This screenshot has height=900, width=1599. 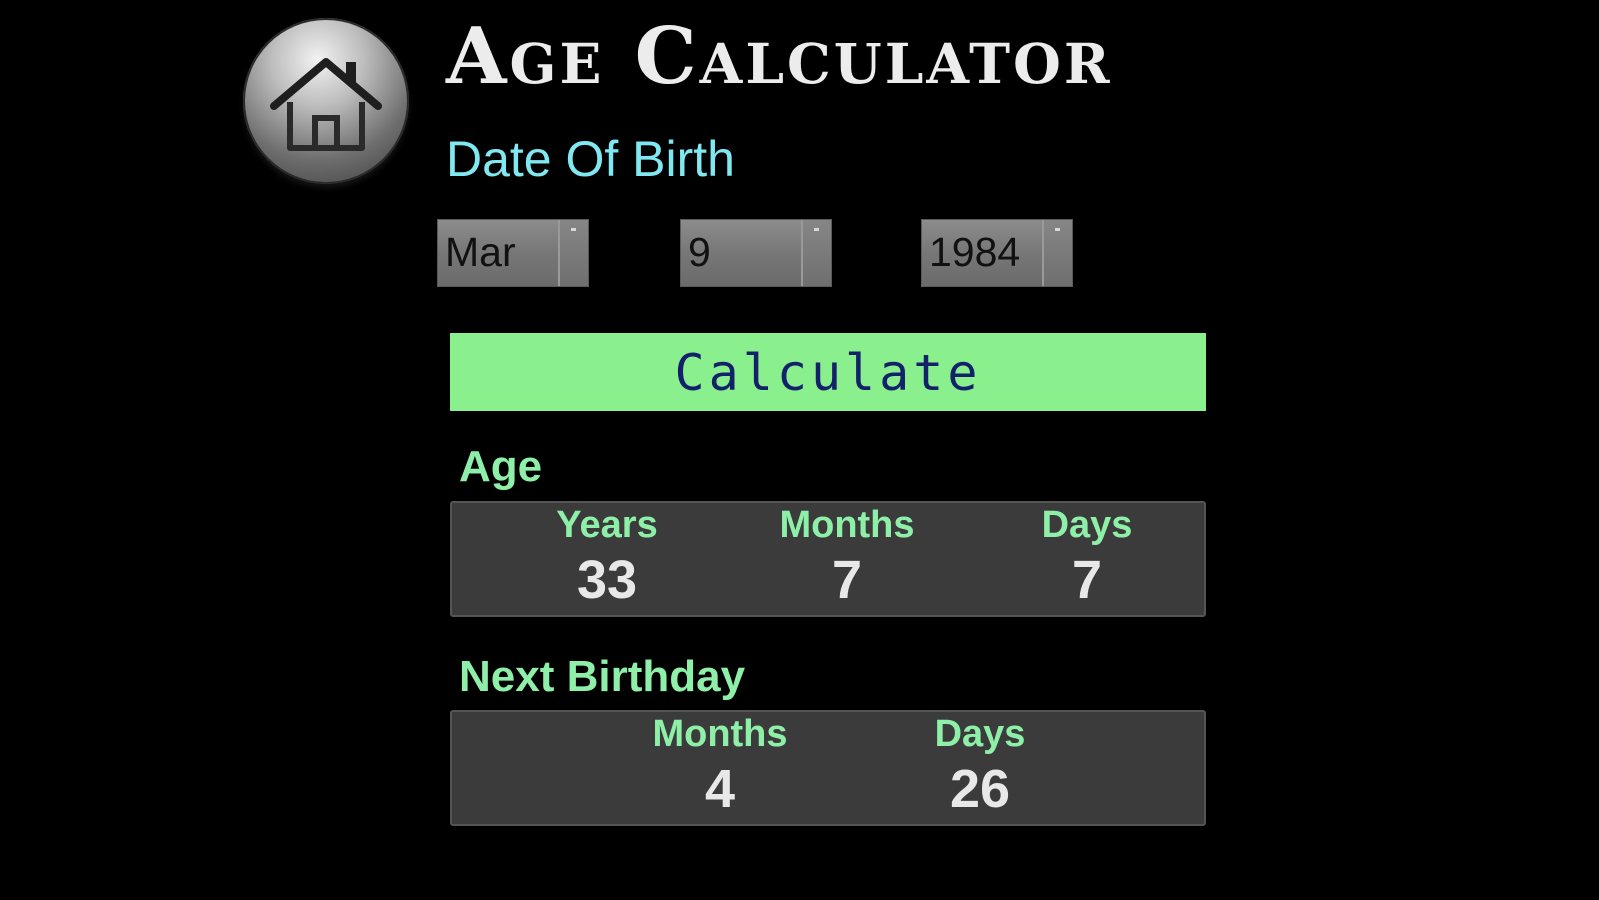 I want to click on page-title: Age Calculator, so click(x=779, y=56).